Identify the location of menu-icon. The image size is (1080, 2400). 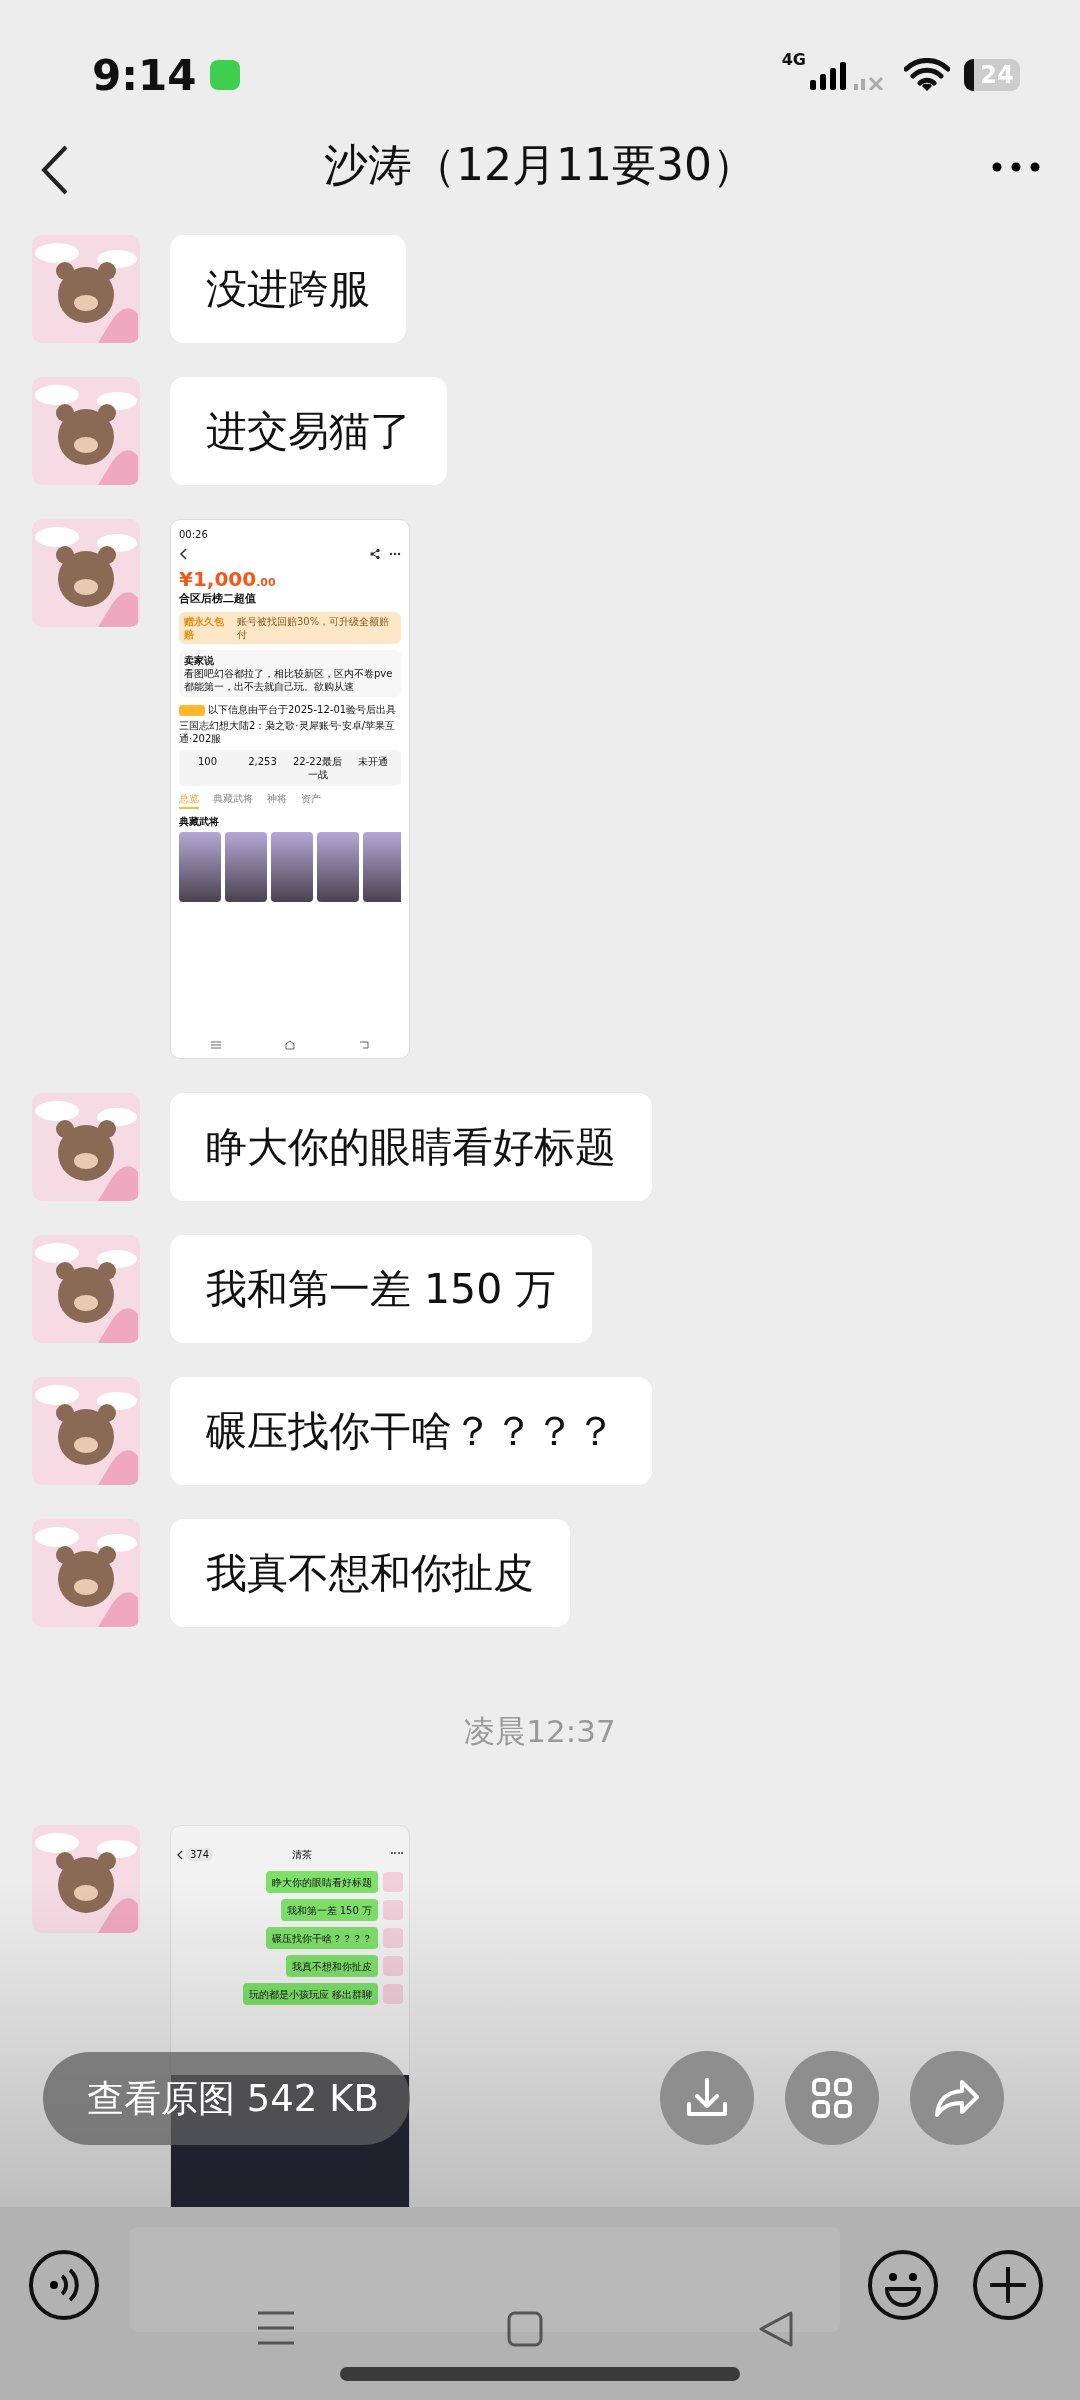
(276, 2328).